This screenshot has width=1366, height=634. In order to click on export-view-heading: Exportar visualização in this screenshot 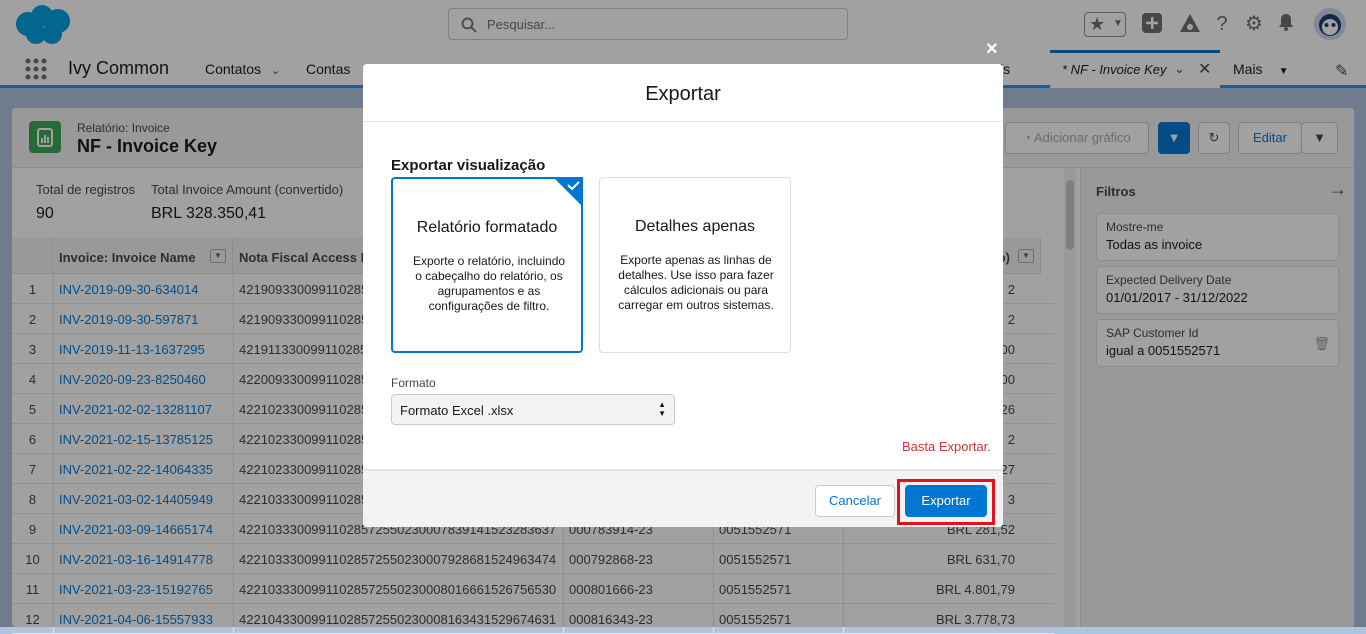, I will do `click(468, 165)`.